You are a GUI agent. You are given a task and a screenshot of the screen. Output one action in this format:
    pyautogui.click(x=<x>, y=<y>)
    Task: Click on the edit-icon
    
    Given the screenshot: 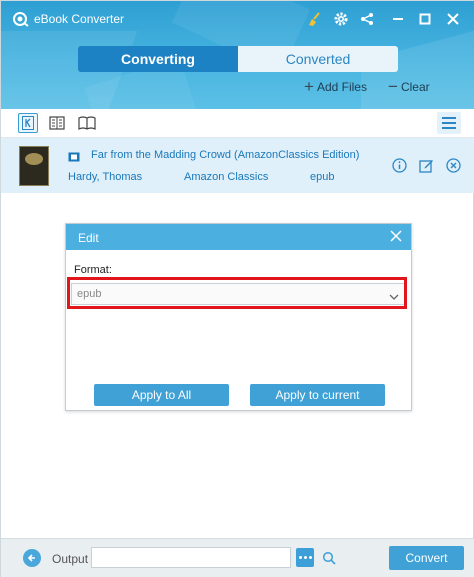 What is the action you would take?
    pyautogui.click(x=426, y=165)
    